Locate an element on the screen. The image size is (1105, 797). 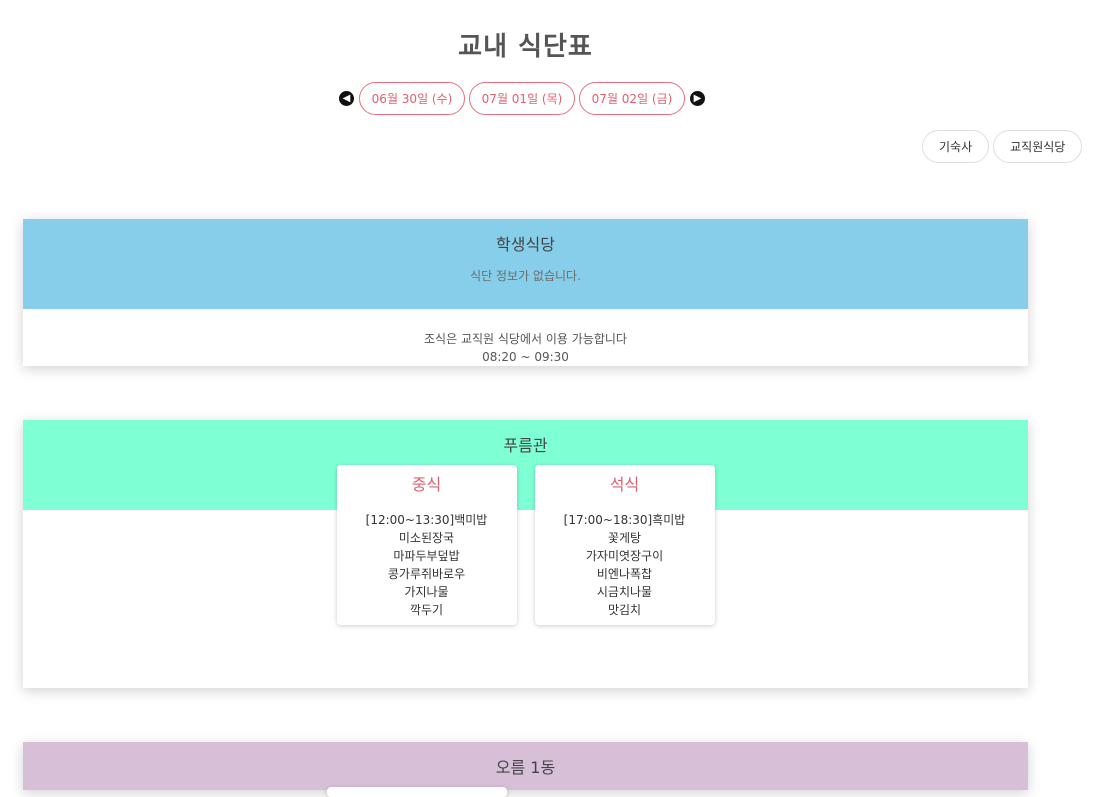
cafeteria-card-oreum1: 오름 1동 is located at coordinates (525, 769).